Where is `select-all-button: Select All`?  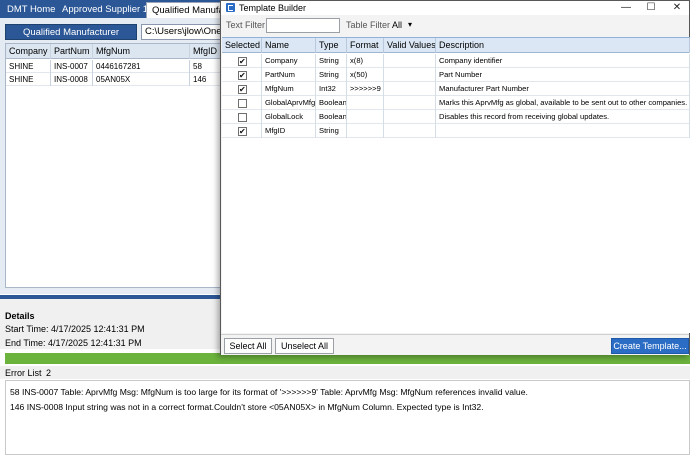
select-all-button: Select All is located at coordinates (248, 346).